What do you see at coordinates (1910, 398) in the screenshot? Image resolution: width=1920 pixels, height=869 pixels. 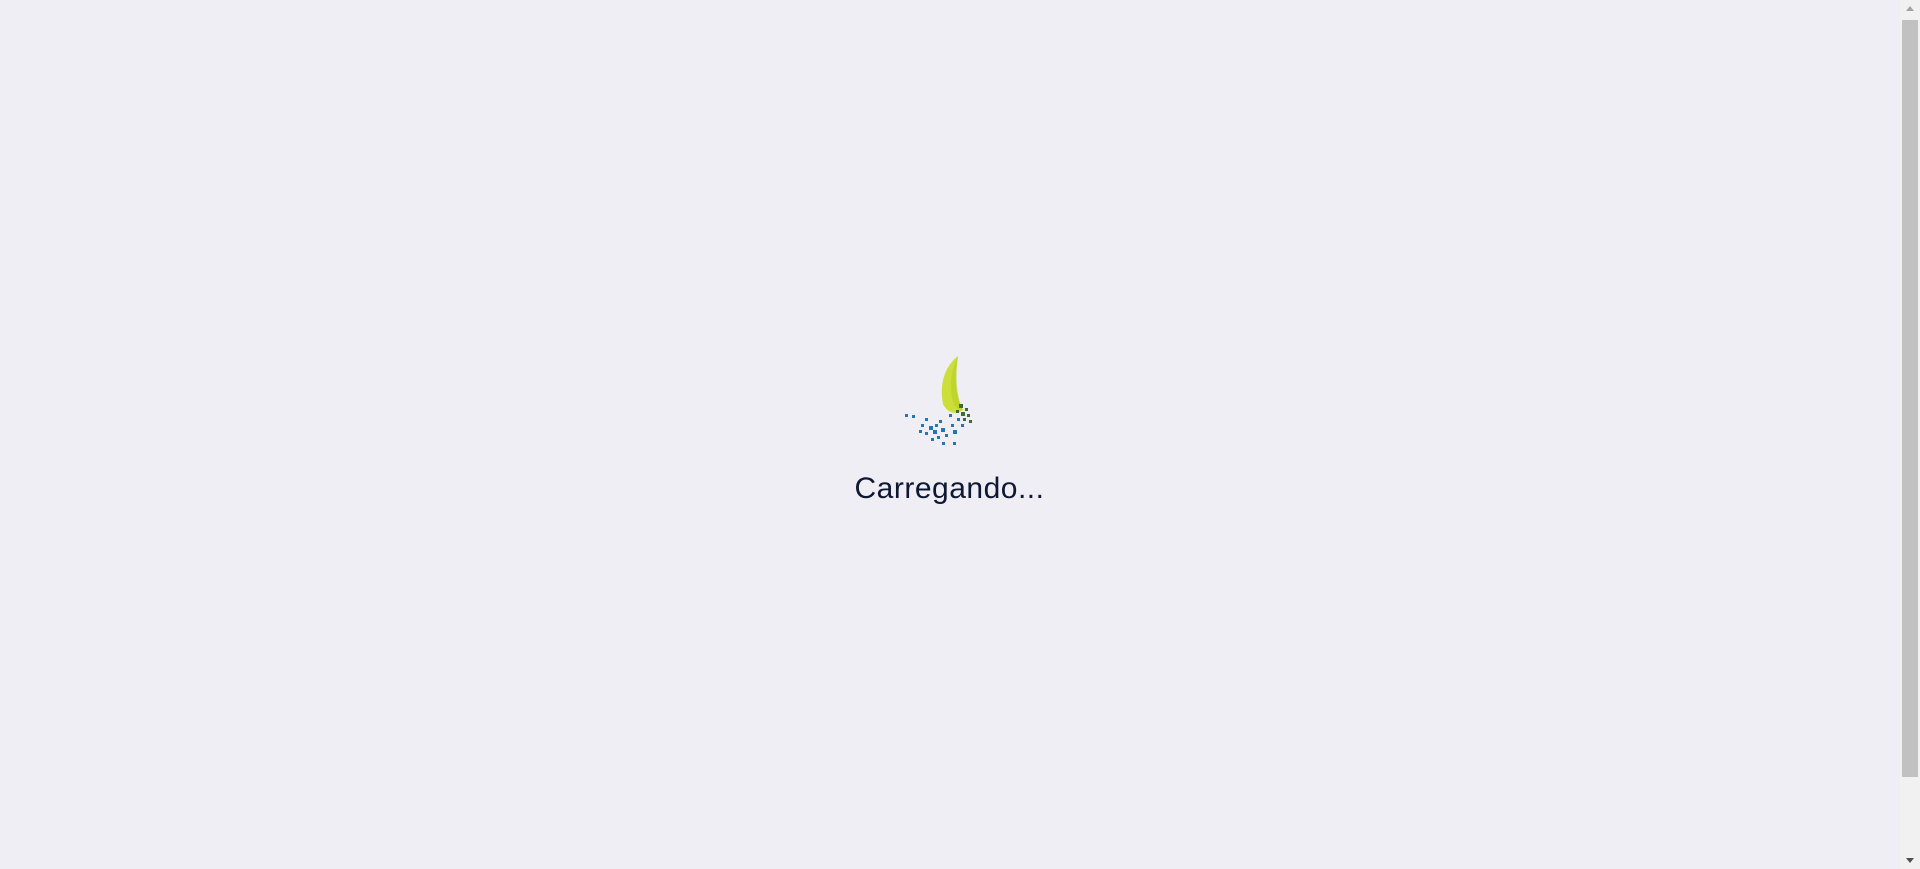 I see `scrollbar-thumb` at bounding box center [1910, 398].